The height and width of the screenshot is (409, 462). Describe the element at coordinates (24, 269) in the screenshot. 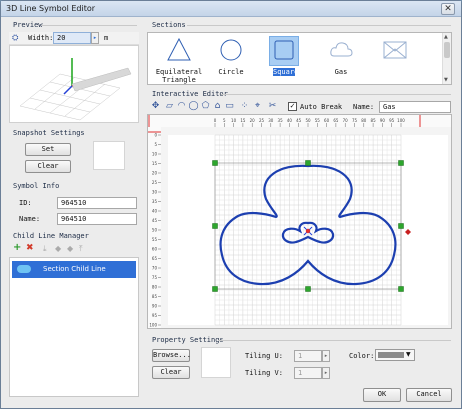

I see `line-icon` at that location.